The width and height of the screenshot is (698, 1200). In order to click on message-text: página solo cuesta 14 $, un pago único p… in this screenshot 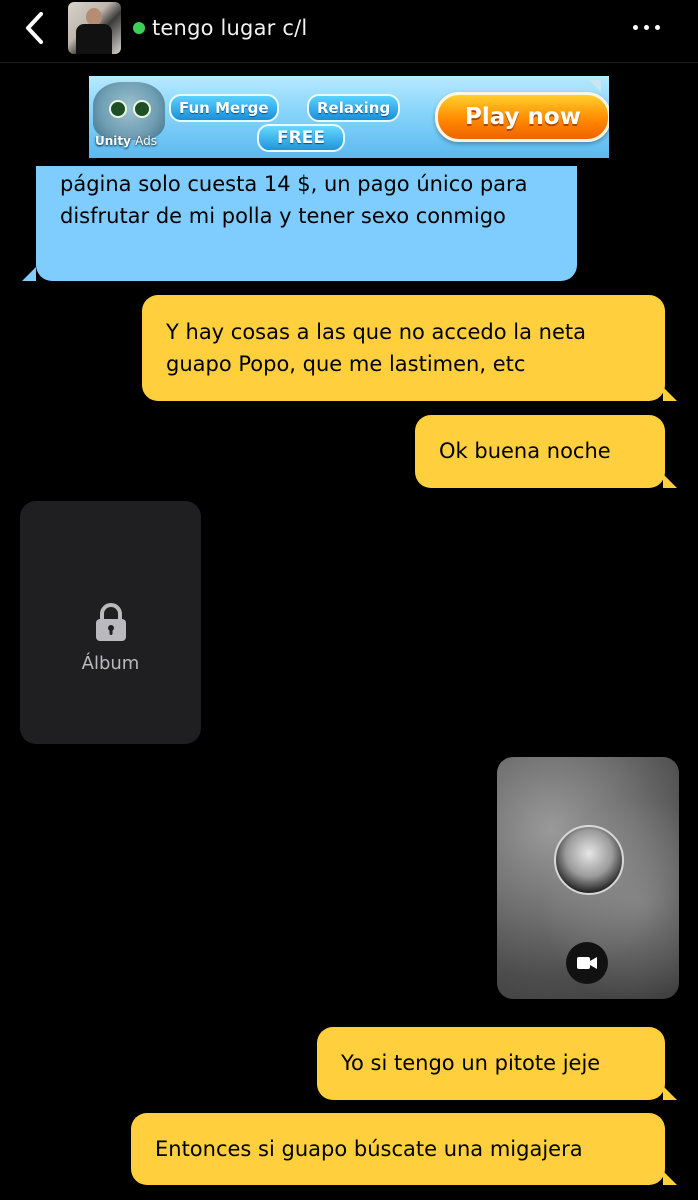, I will do `click(294, 200)`.